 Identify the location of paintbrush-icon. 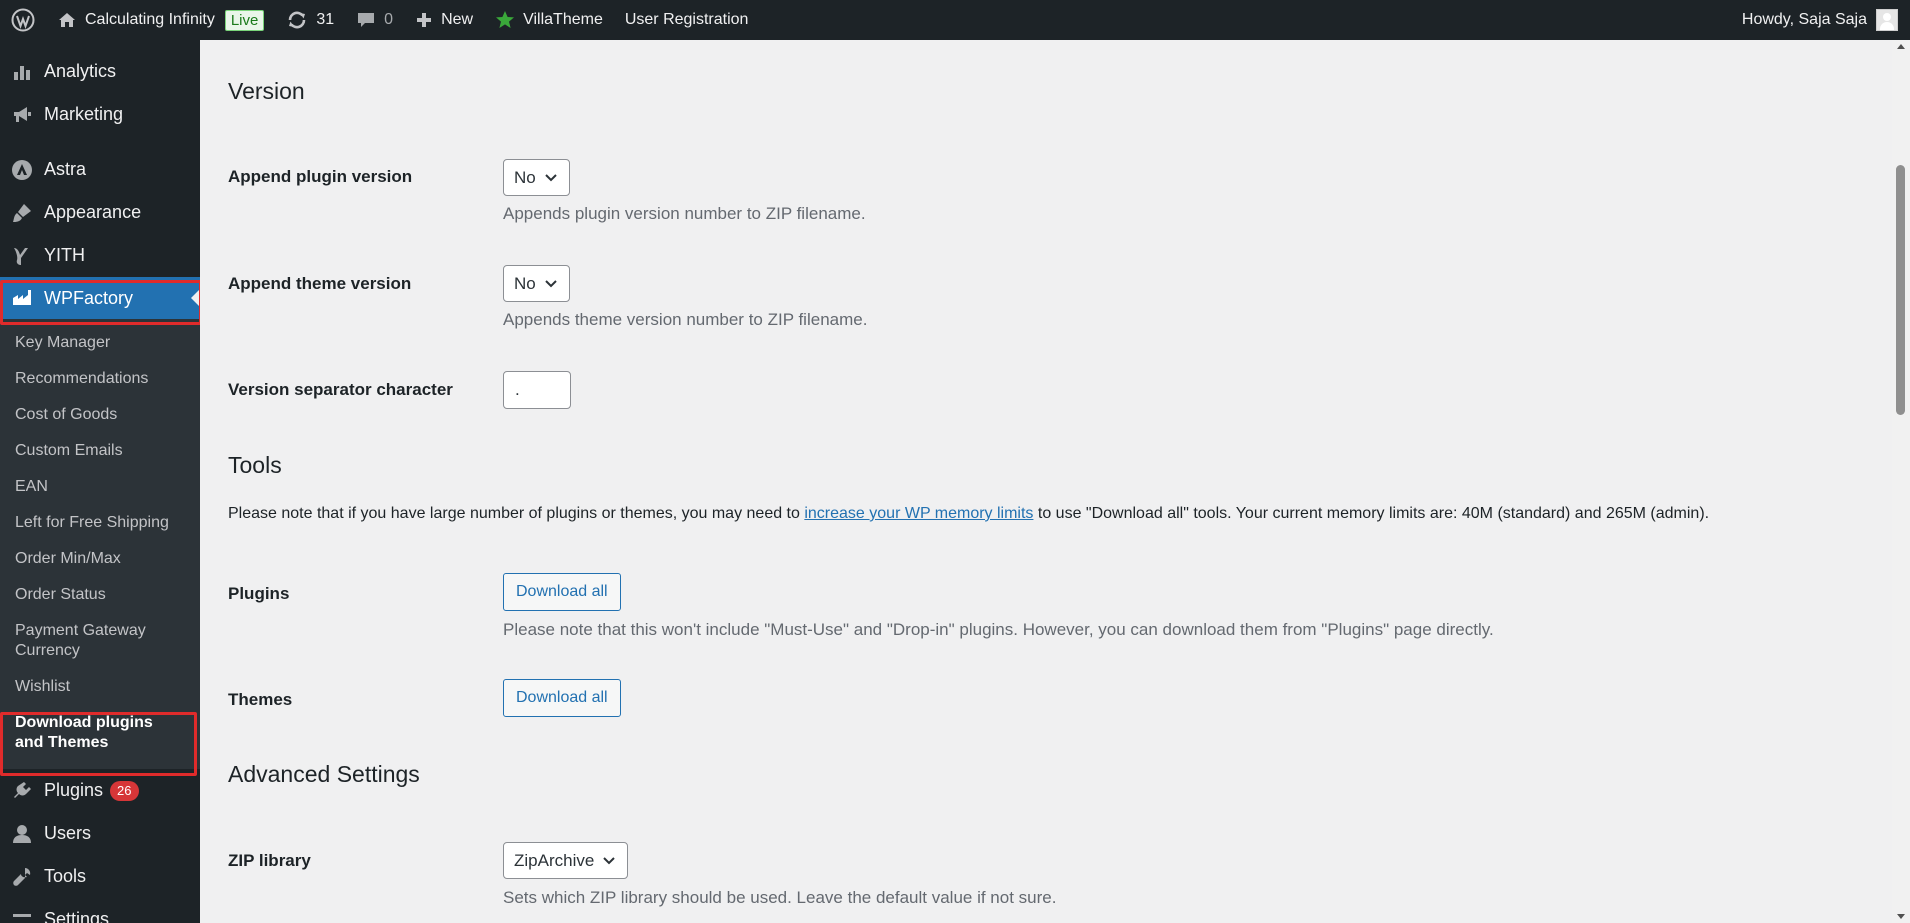
(22, 213).